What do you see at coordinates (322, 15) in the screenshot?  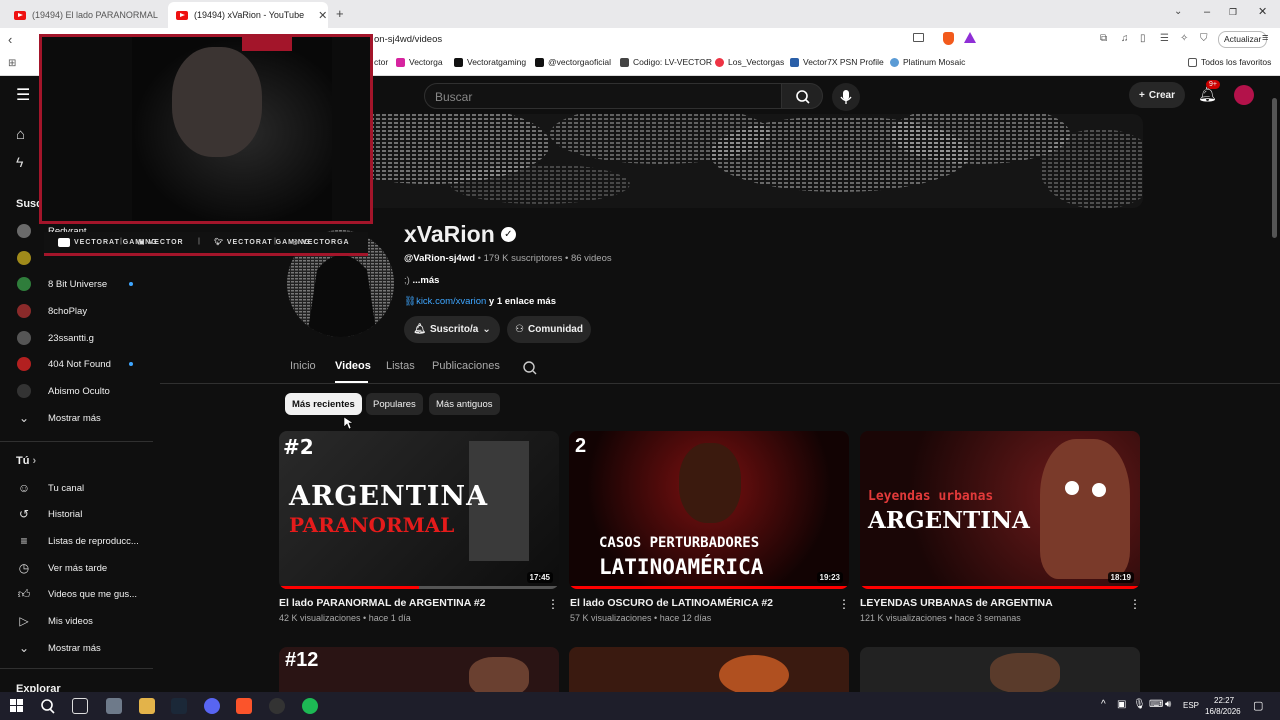 I see `close-tab-icon: ✕` at bounding box center [322, 15].